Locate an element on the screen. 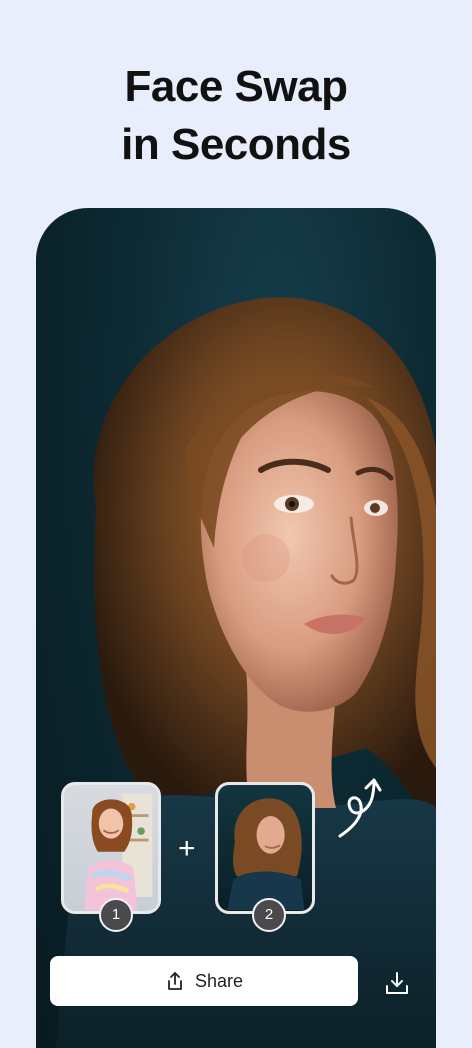  share-label: Share is located at coordinates (219, 980).